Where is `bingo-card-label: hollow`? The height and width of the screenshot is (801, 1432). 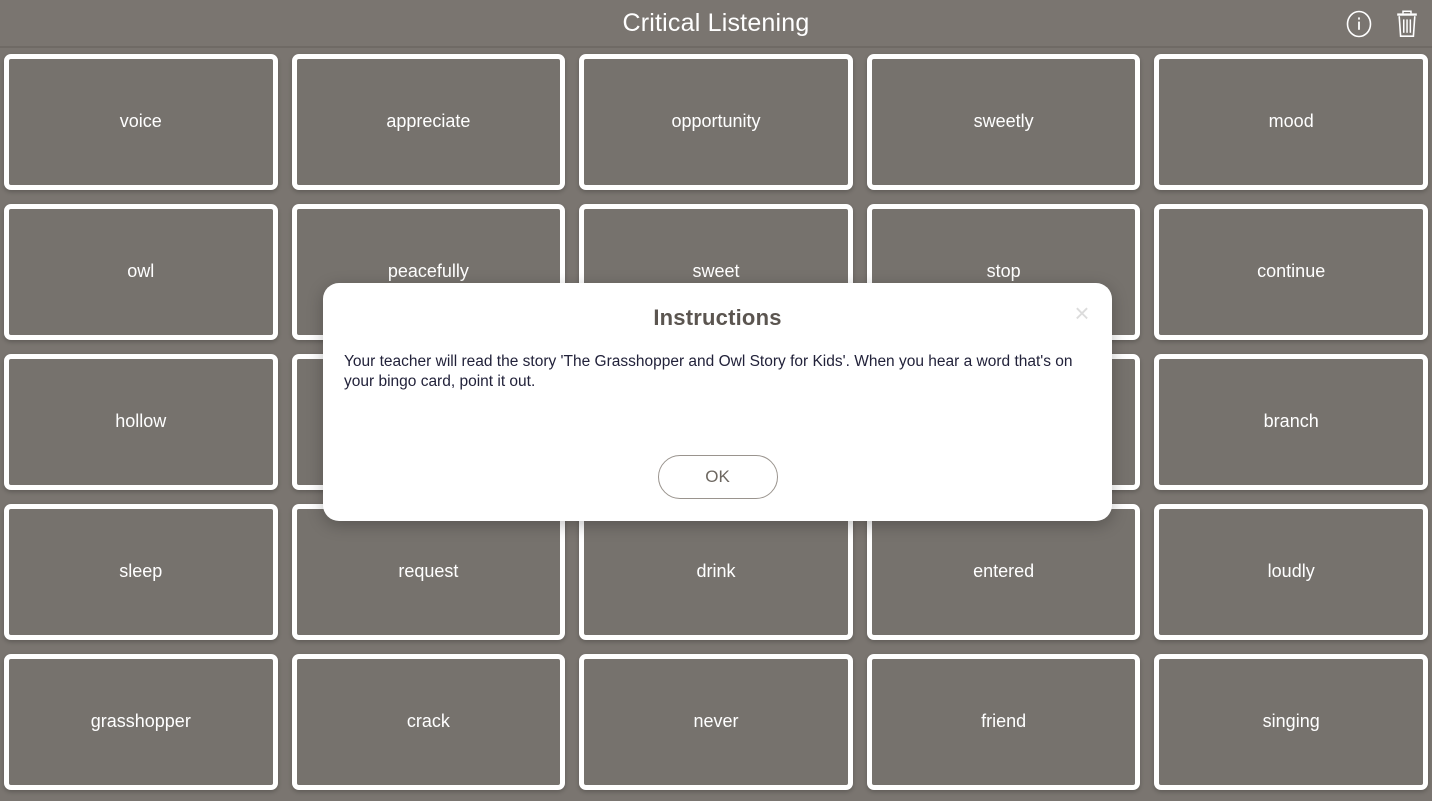 bingo-card-label: hollow is located at coordinates (141, 421).